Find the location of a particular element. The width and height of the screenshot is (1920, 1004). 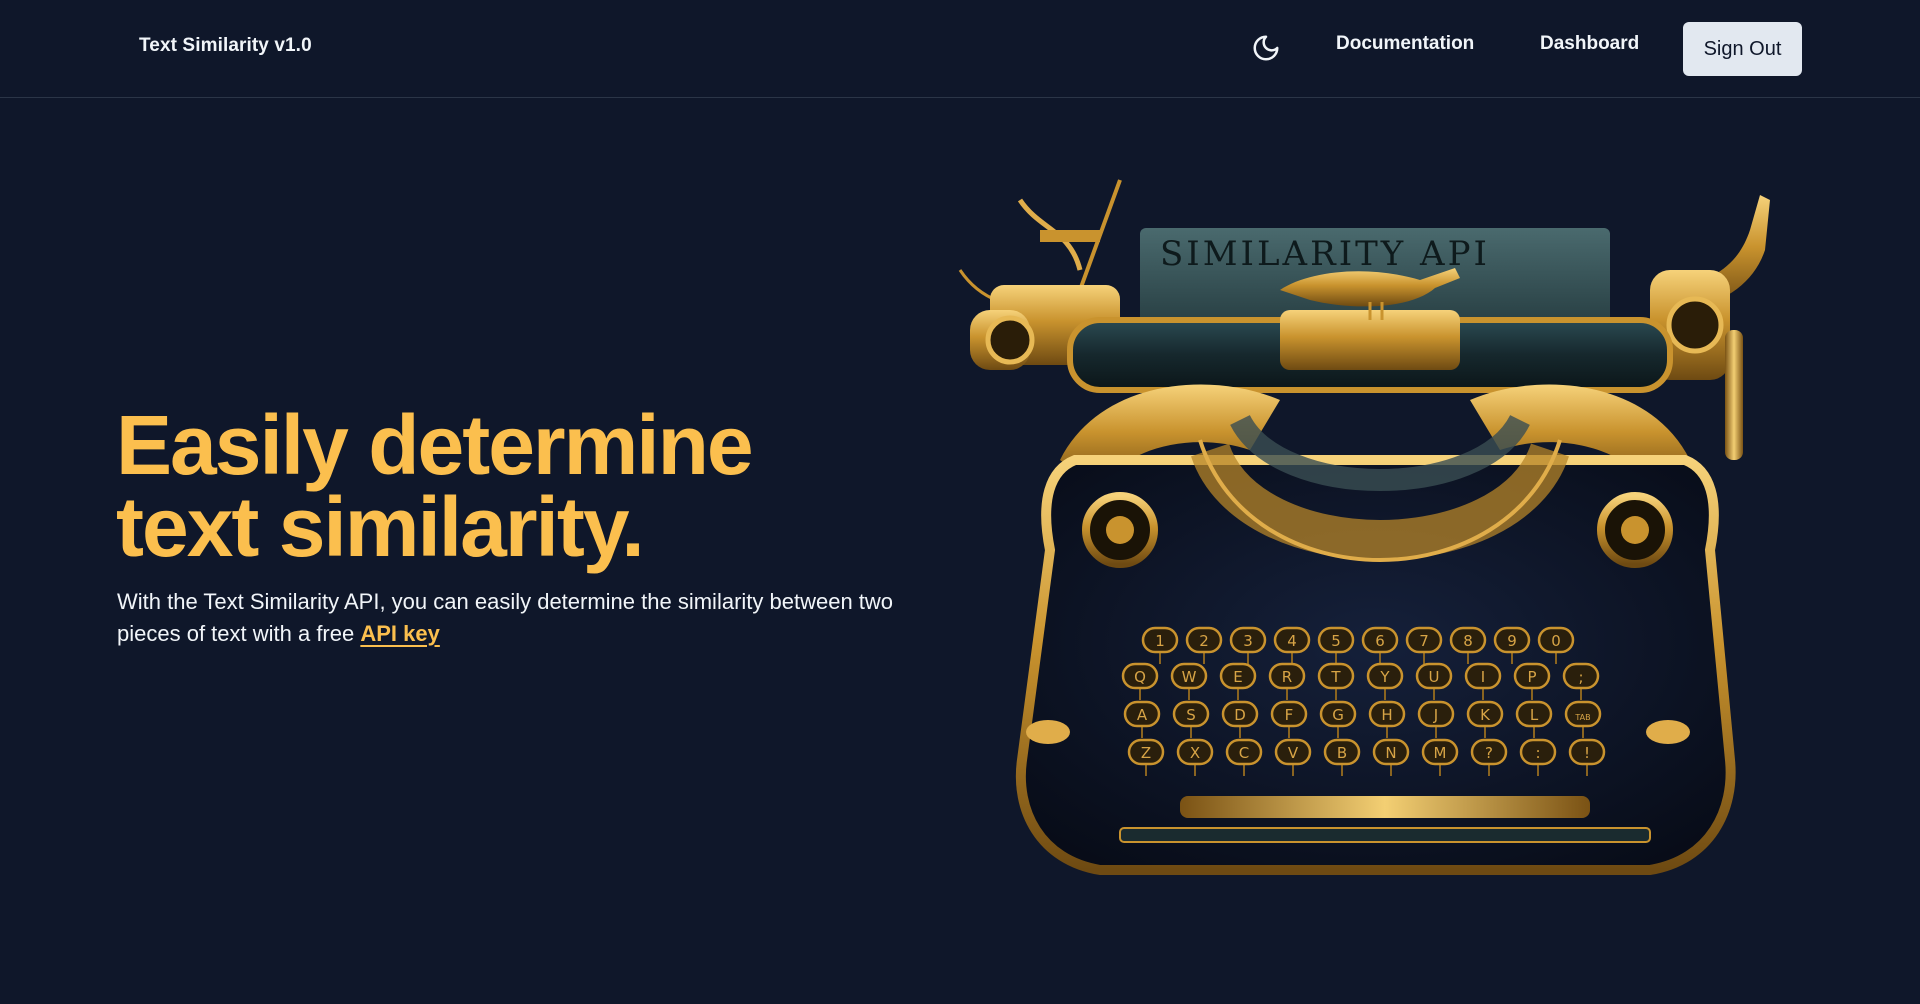

svg-text: F is located at coordinates (1289, 715).